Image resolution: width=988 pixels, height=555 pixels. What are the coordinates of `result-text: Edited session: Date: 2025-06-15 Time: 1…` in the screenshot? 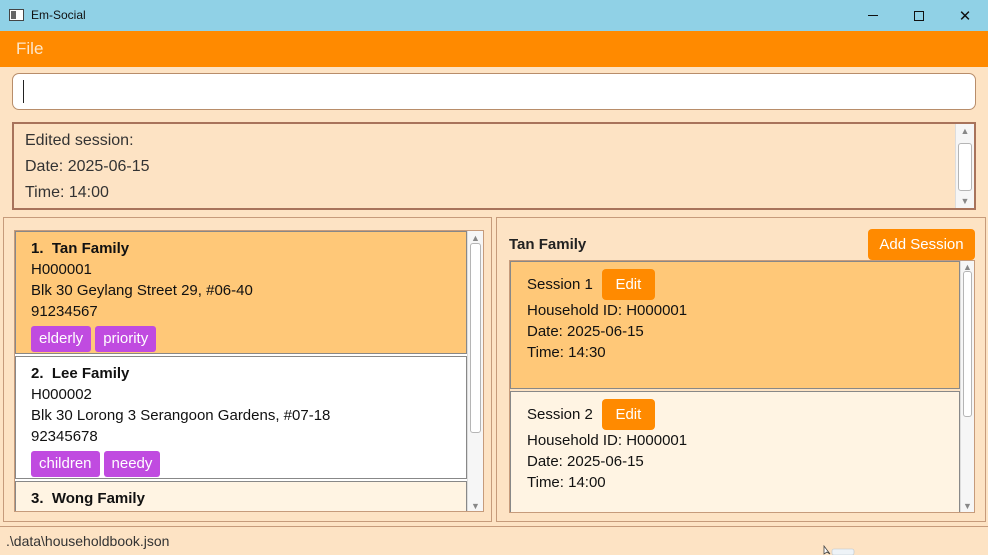 It's located at (87, 167).